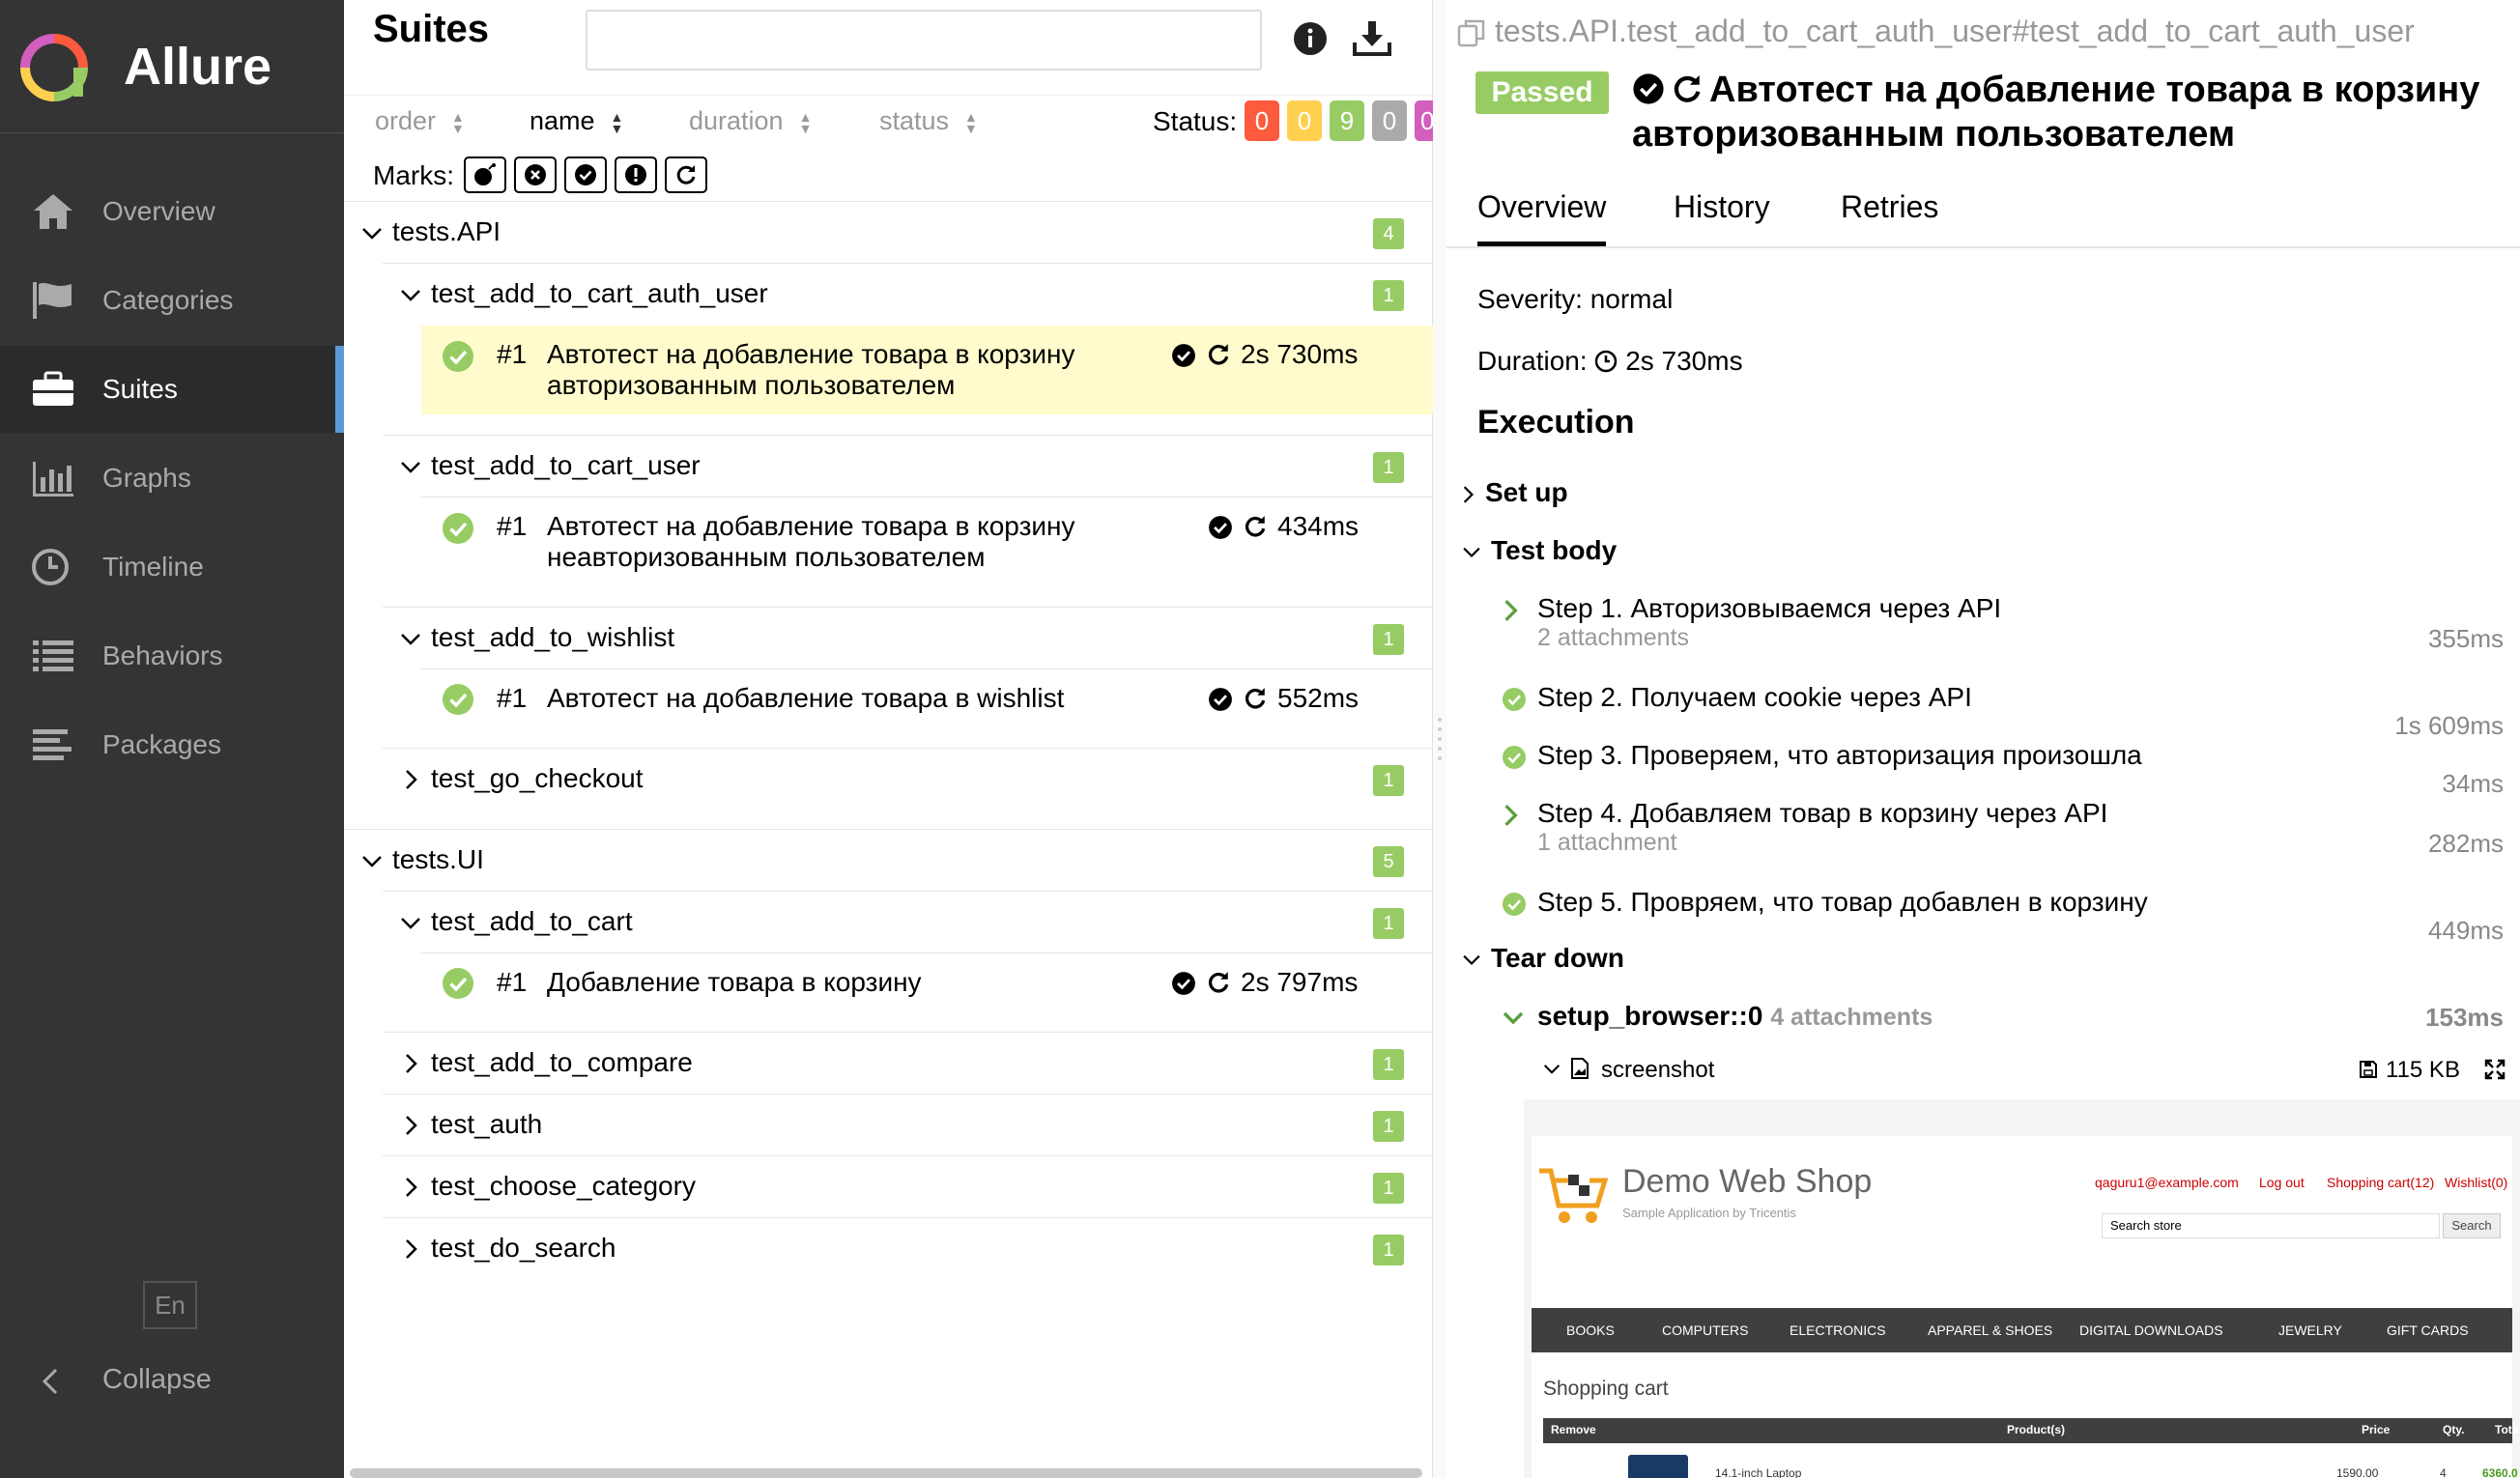  What do you see at coordinates (2030, 1430) in the screenshot?
I see `demo-table-header: Remove Product(s) Price Qty. Tota` at bounding box center [2030, 1430].